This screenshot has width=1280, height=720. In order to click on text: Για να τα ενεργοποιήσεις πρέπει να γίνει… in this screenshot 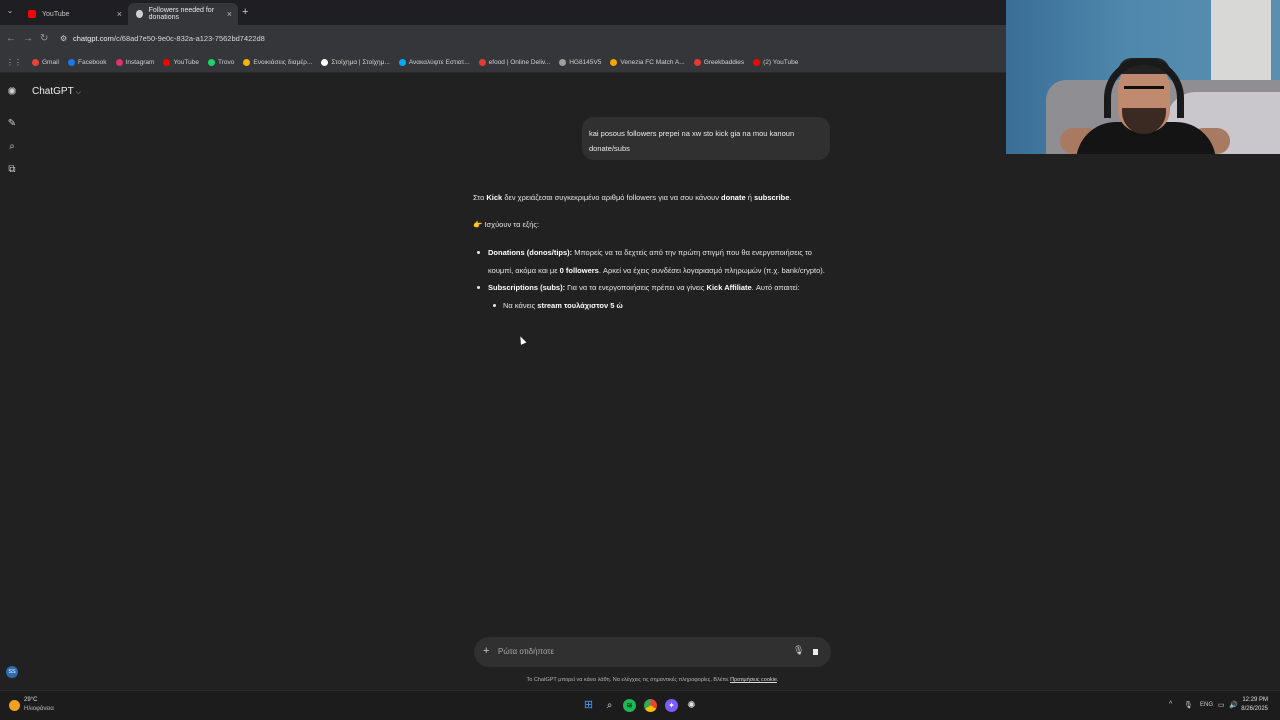, I will do `click(636, 287)`.